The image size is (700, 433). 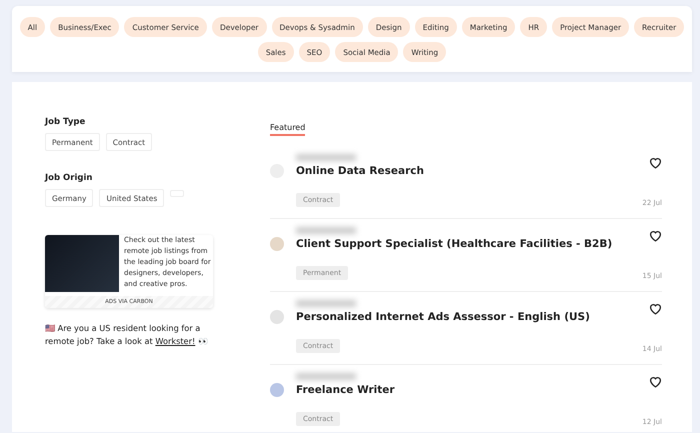 I want to click on promo-text: 🇺🇸 Are you a US resident looking for a remote job? Take a look at Workster! 👀, so click(x=127, y=335).